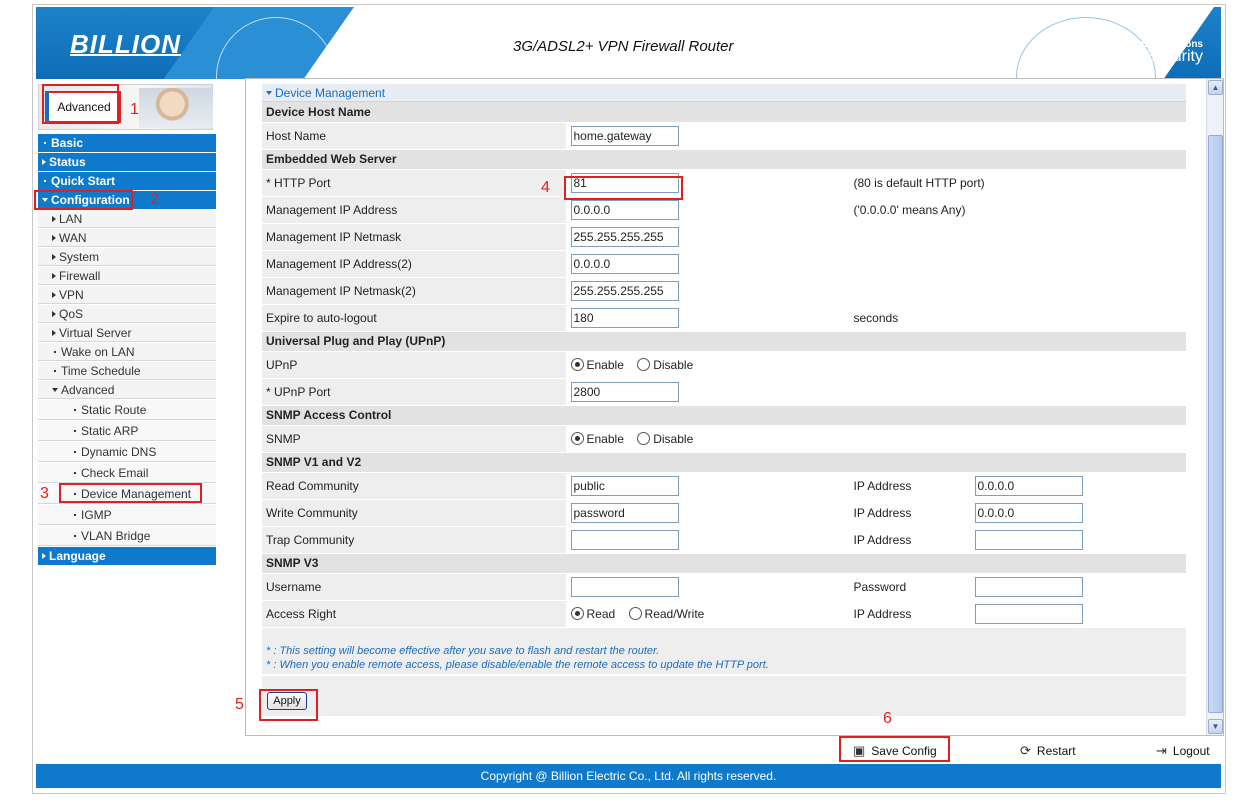 The width and height of the screenshot is (1252, 808). I want to click on expire-label: Expire to auto-logout, so click(414, 318).